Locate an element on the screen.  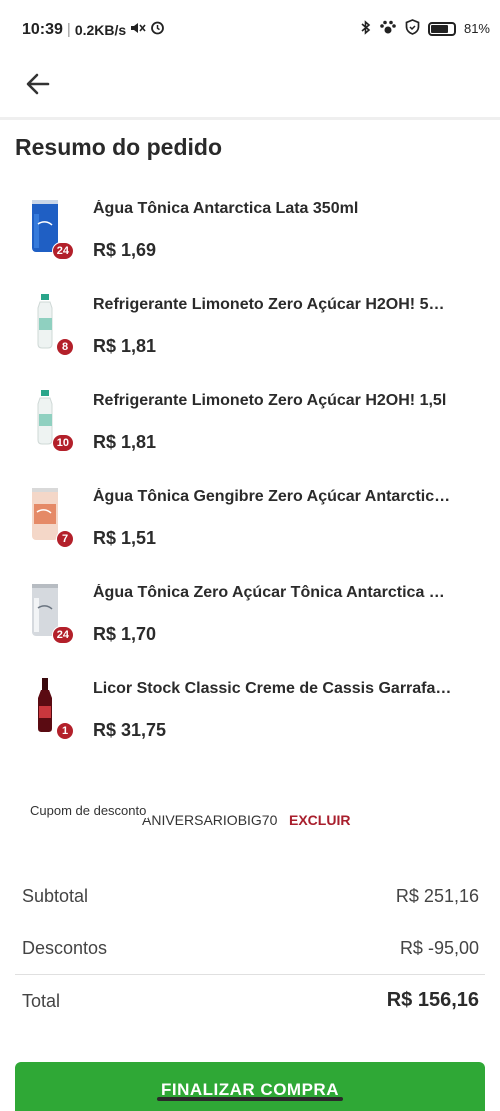
page-title: Resumo do pedido is located at coordinates (118, 147).